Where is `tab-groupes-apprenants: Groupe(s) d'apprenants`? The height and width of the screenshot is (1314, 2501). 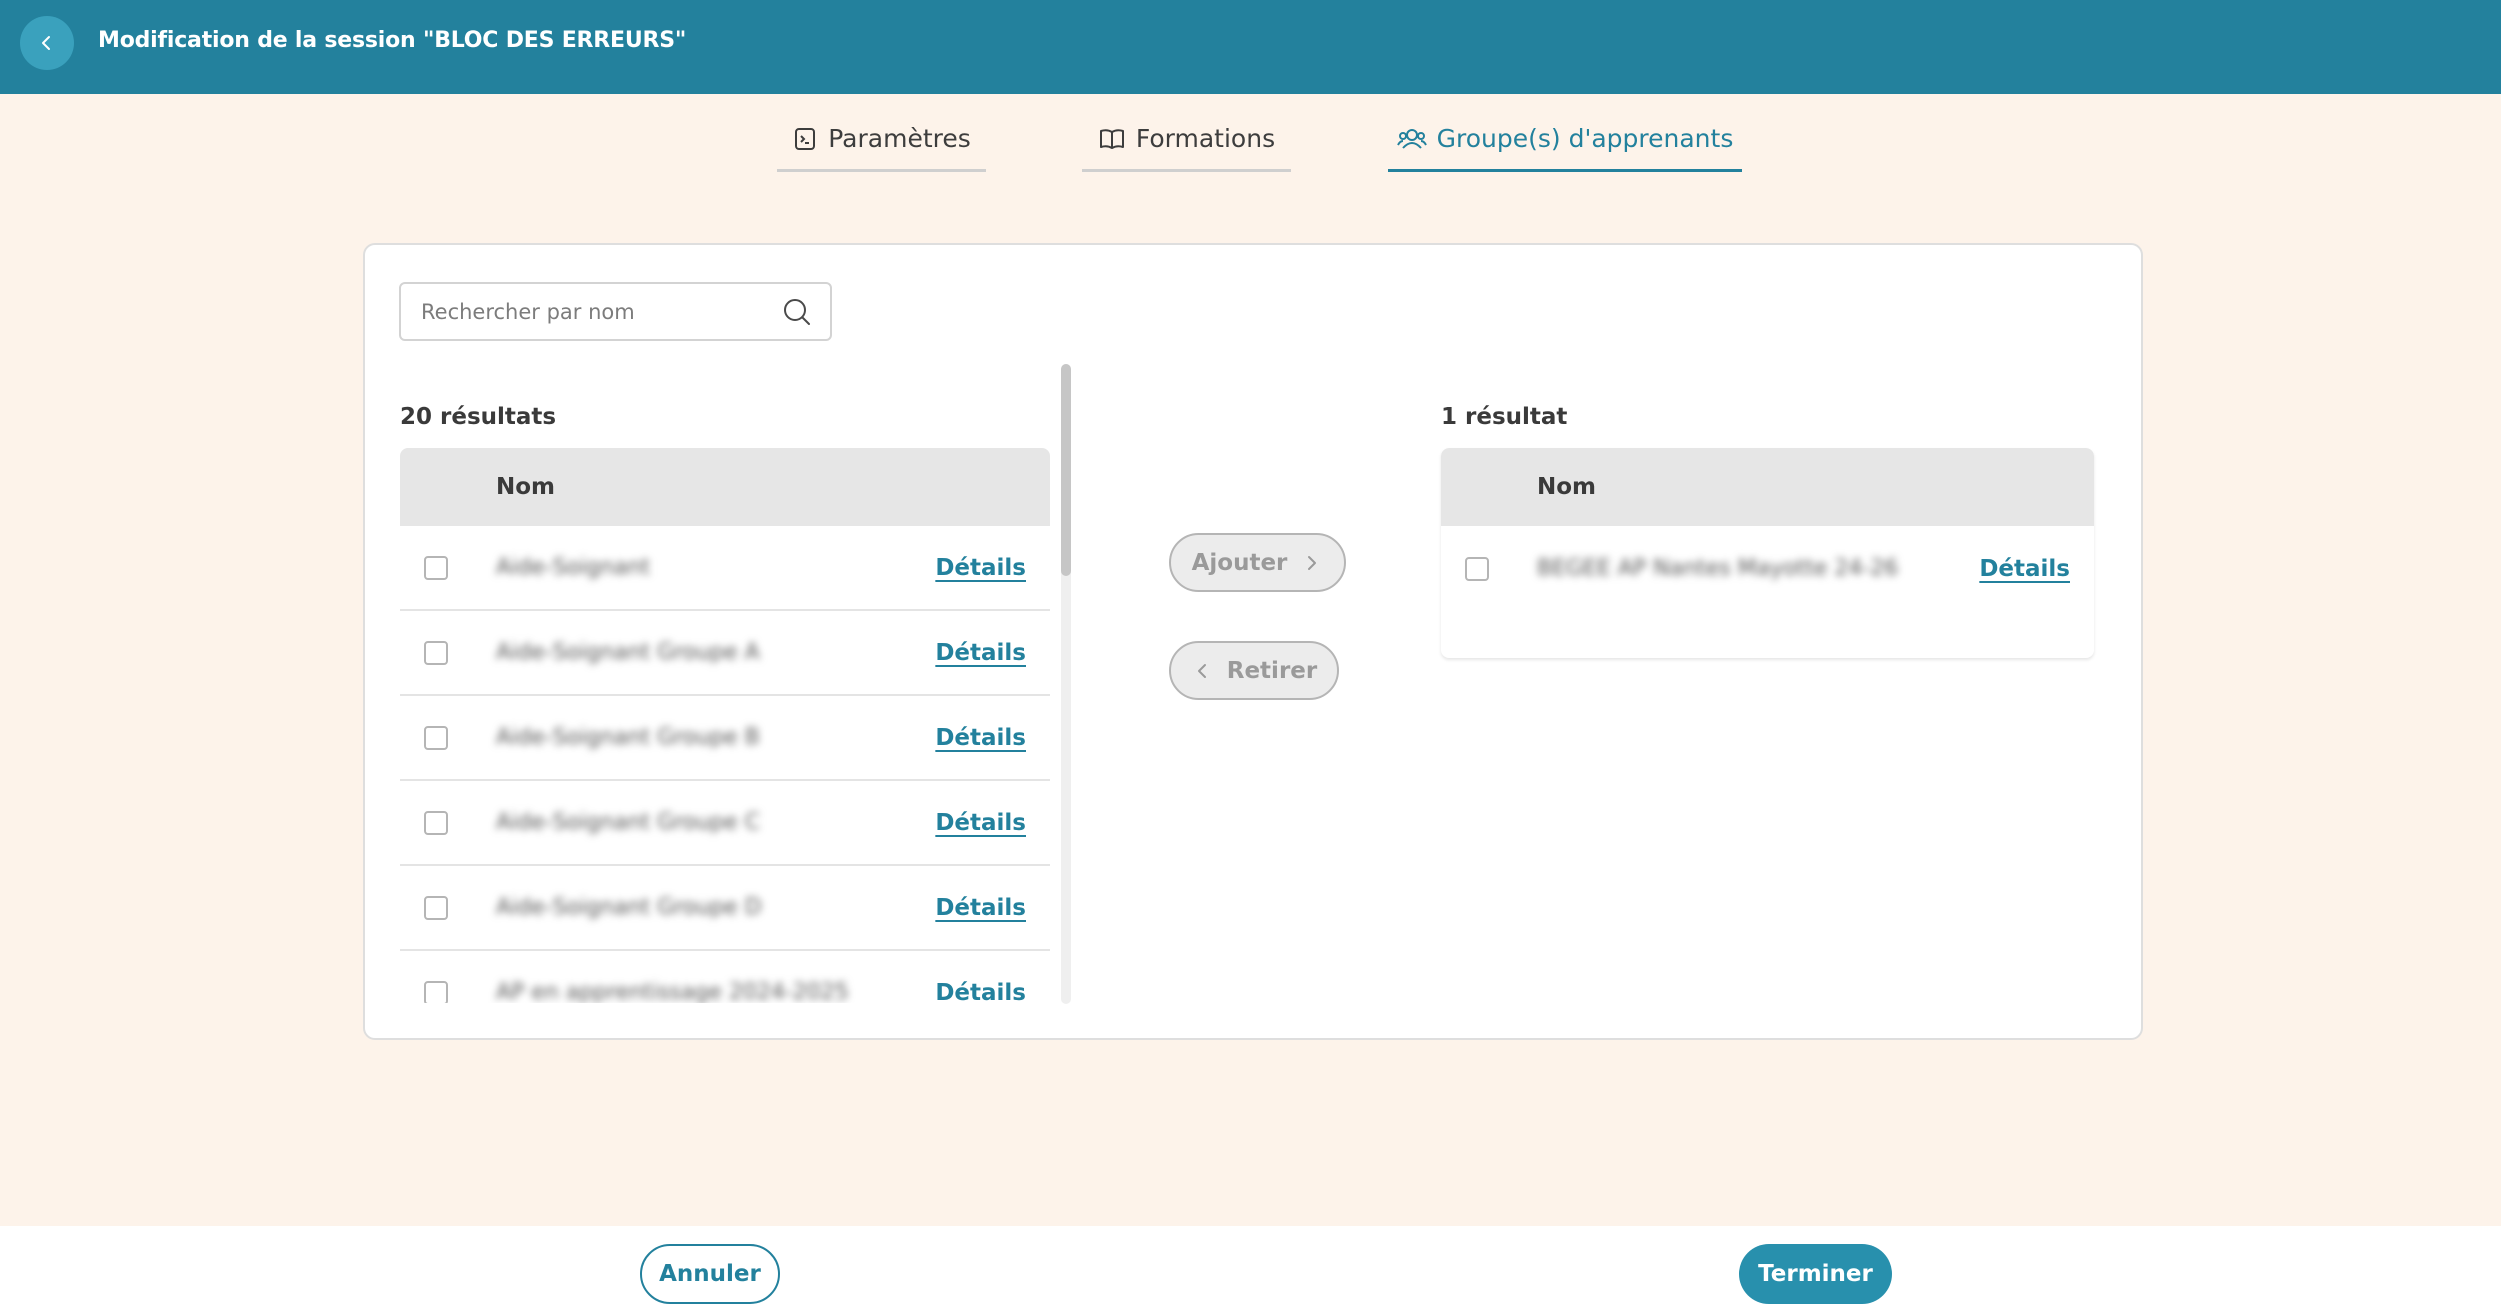 tab-groupes-apprenants: Groupe(s) d'apprenants is located at coordinates (1565, 140).